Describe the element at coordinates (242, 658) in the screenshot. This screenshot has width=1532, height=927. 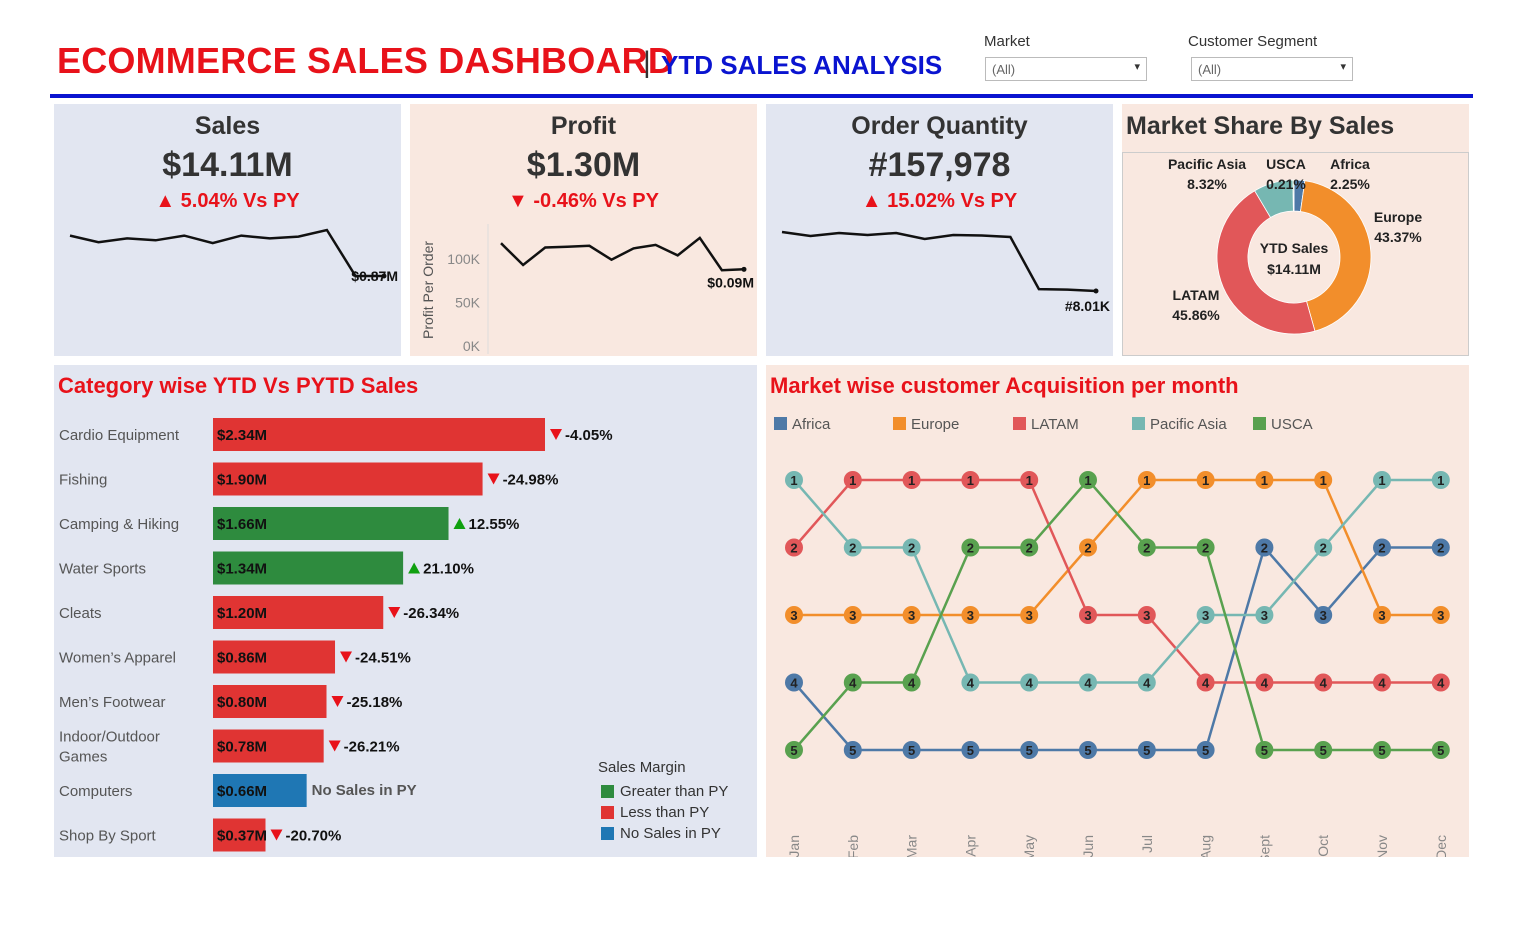
I see `bar-value-label: $0.86M` at that location.